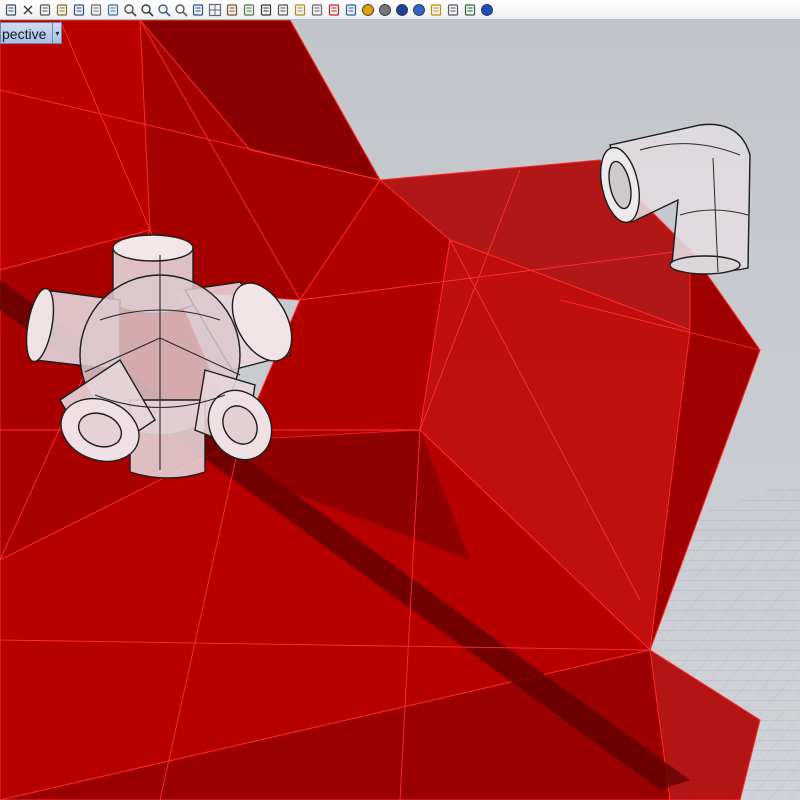 This screenshot has height=800, width=800. What do you see at coordinates (197, 9) in the screenshot?
I see `redo-view-icon` at bounding box center [197, 9].